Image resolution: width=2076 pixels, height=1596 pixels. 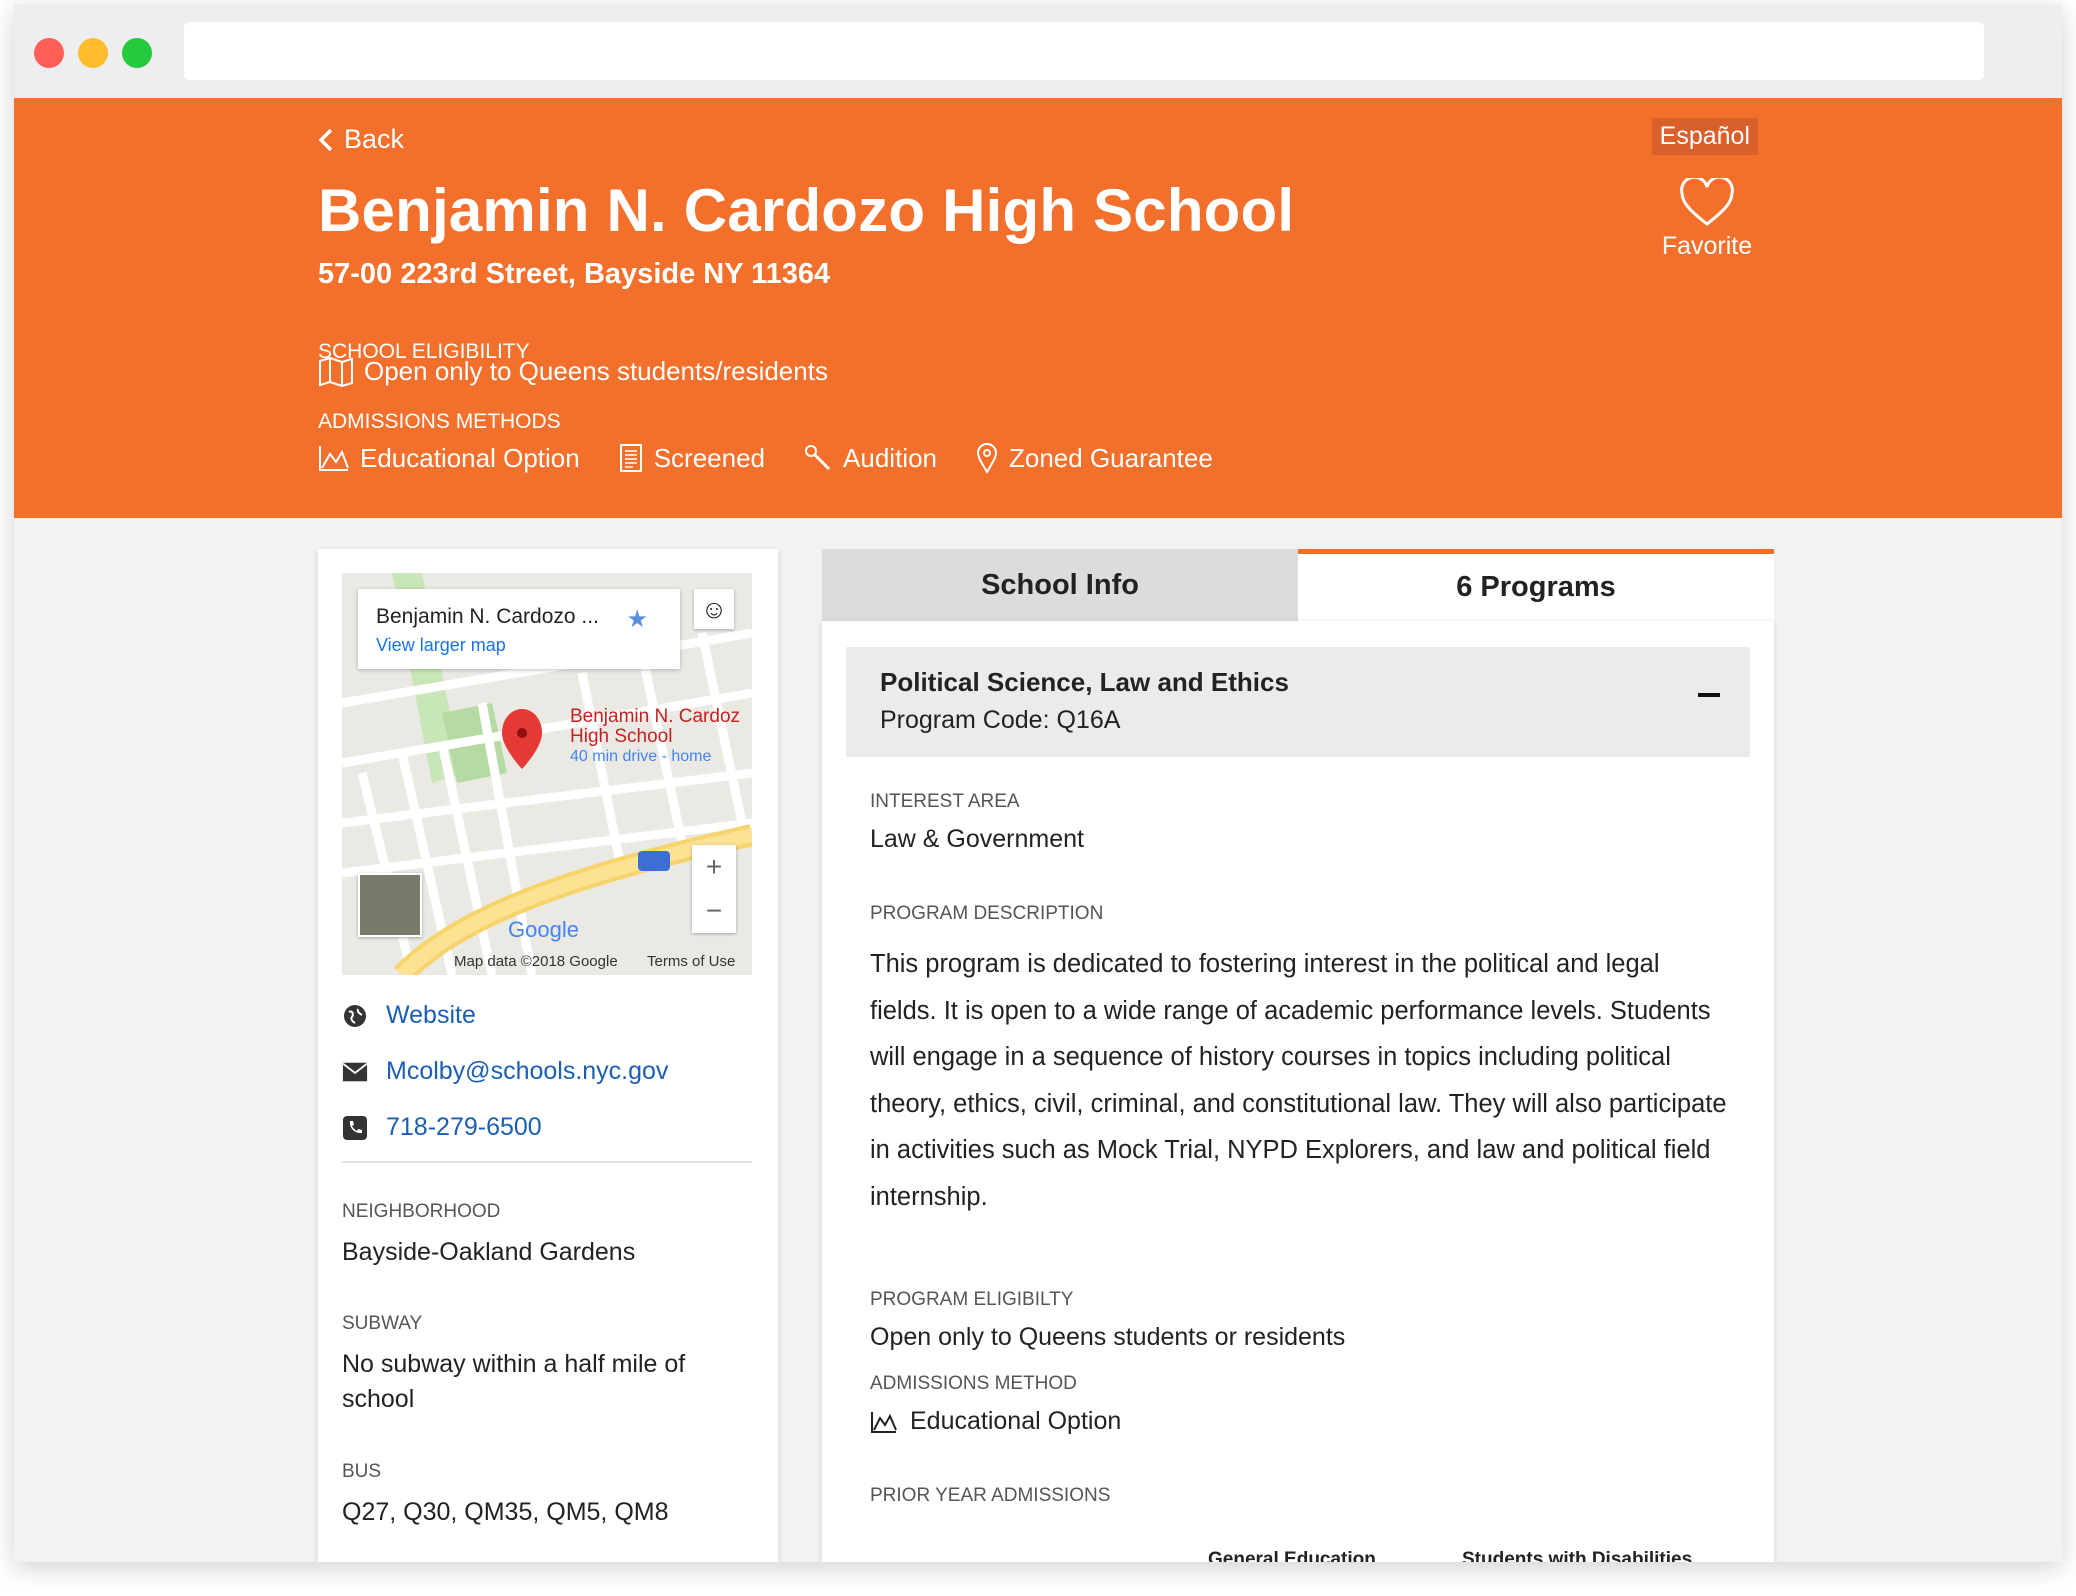 What do you see at coordinates (489, 1252) in the screenshot?
I see `neighborhood-value: Bayside-Oakland Gardens` at bounding box center [489, 1252].